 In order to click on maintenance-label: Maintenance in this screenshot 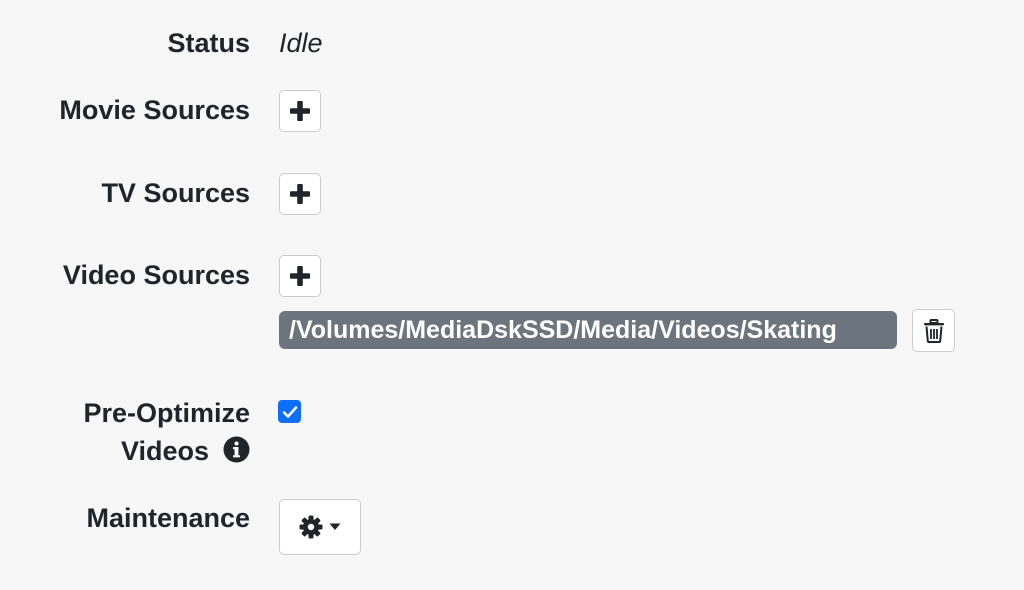, I will do `click(168, 518)`.